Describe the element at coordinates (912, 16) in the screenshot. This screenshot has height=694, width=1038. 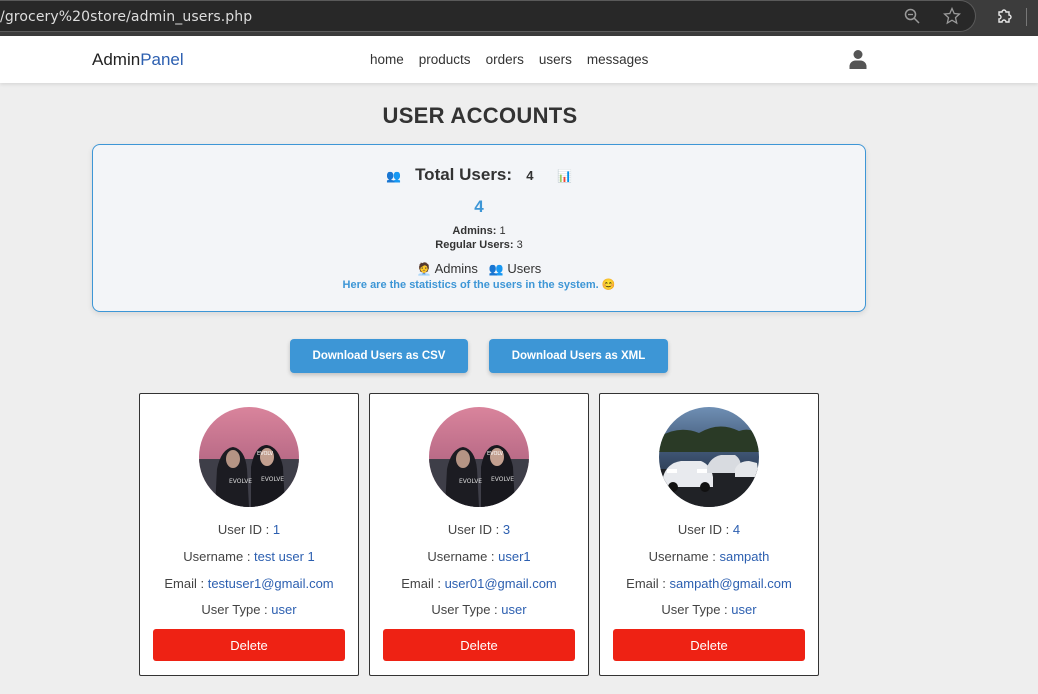
I see `zoom-icon` at that location.